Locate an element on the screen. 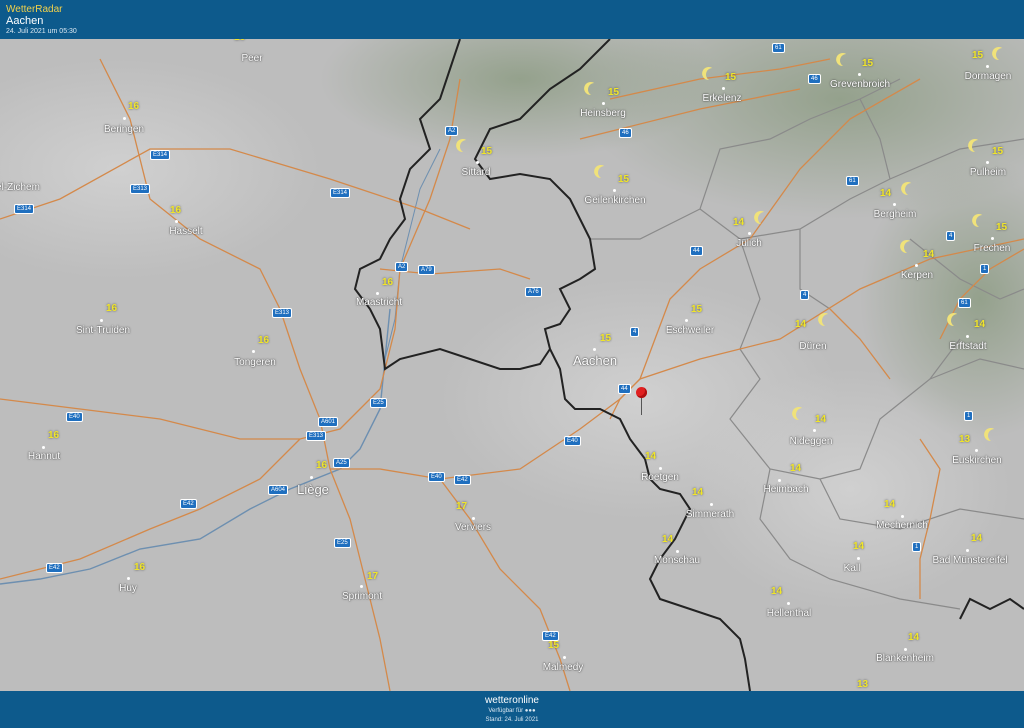 The image size is (1024, 728). temp-sittard: 15 is located at coordinates (487, 151).